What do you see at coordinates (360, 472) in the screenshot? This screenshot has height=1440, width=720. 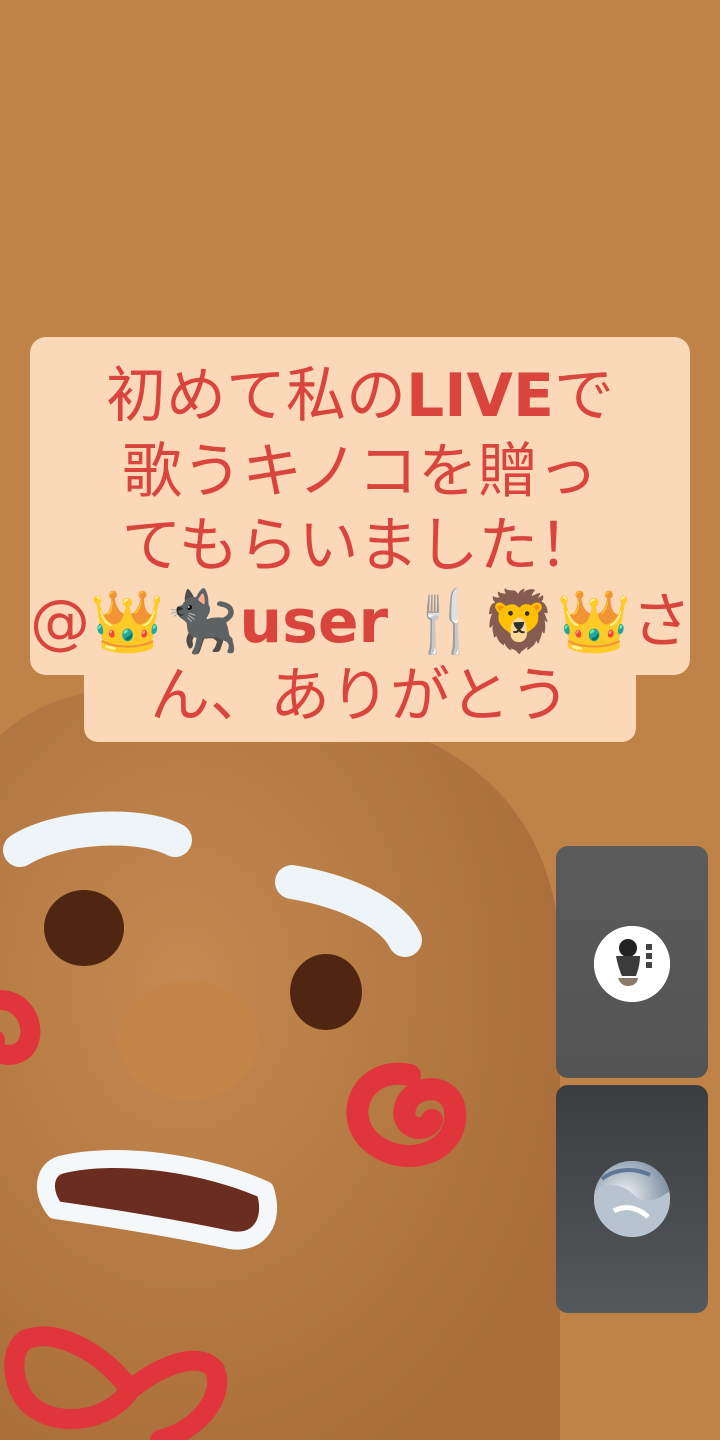 I see `caption-line-2: 歌うキノコを贈っ` at bounding box center [360, 472].